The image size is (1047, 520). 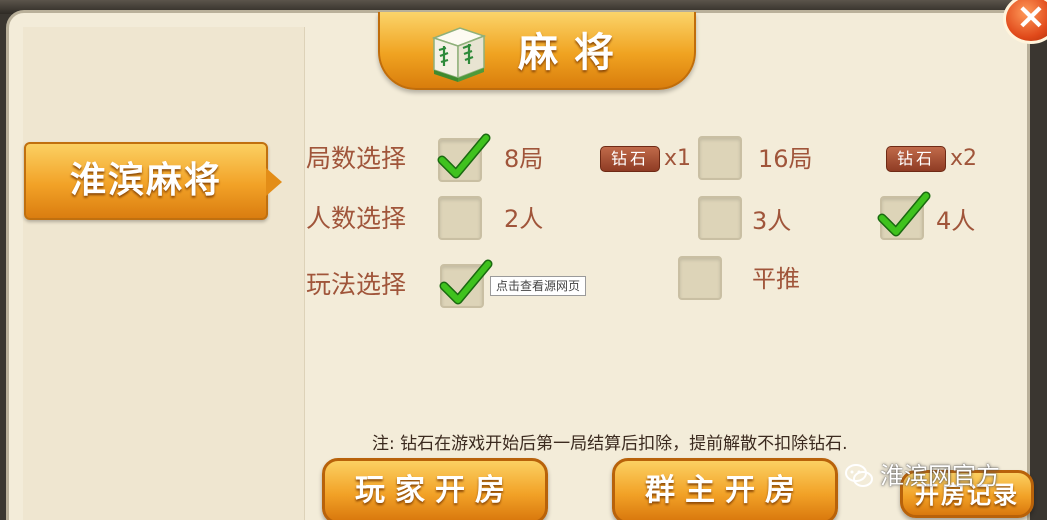 What do you see at coordinates (772, 221) in the screenshot?
I see `players-3-label: 3人` at bounding box center [772, 221].